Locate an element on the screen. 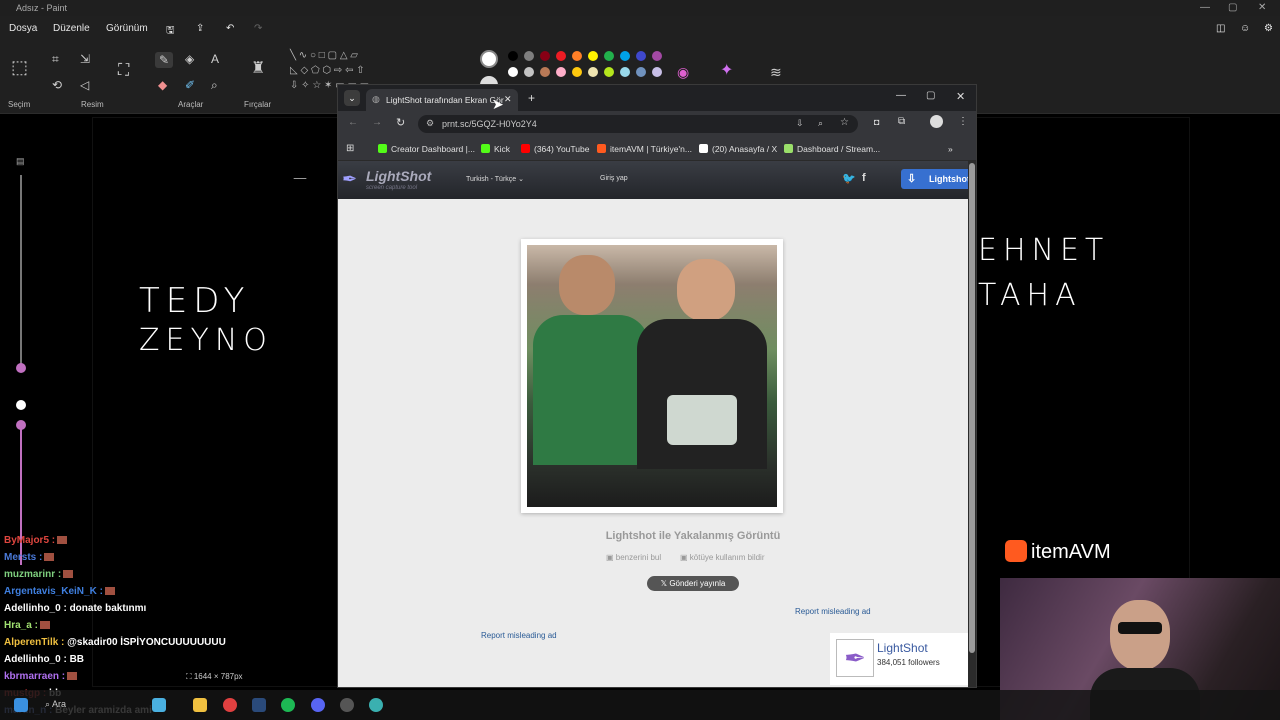 The height and width of the screenshot is (720, 1280). color-primary is located at coordinates (489, 59).